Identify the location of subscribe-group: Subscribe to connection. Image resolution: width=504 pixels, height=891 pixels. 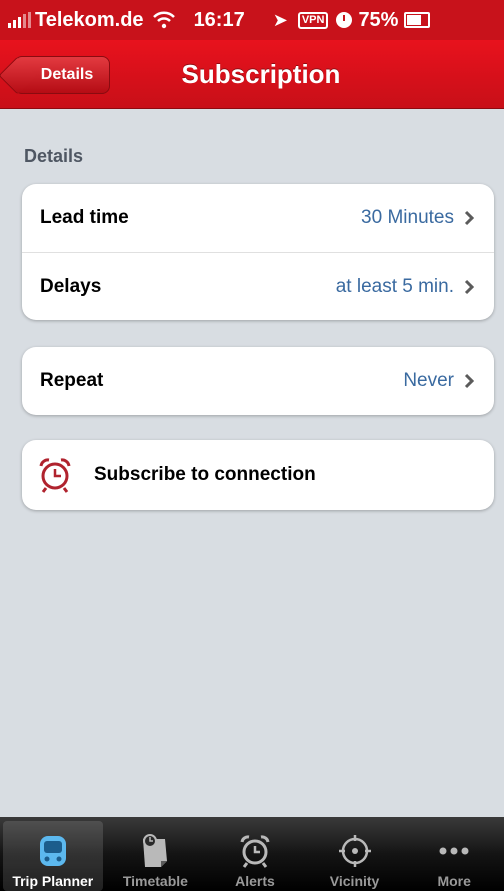
(258, 475).